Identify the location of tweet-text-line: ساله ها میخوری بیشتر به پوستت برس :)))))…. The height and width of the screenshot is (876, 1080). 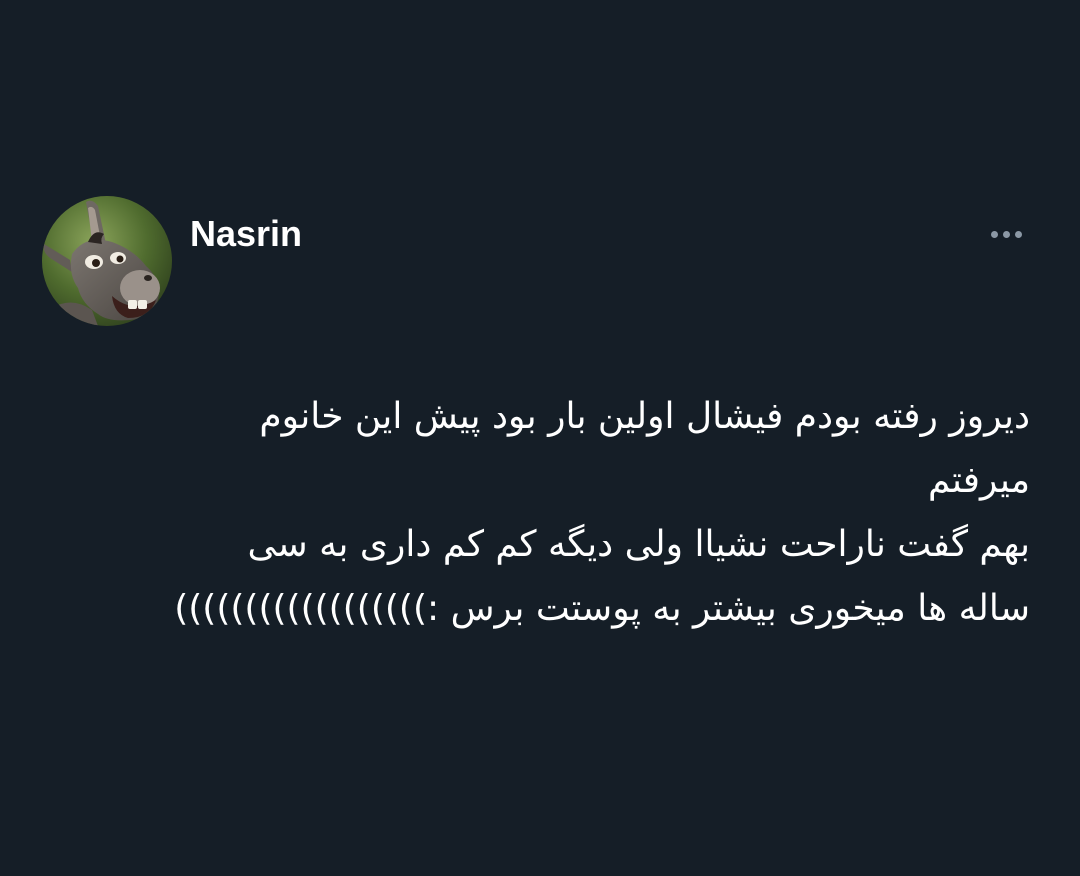
(602, 608).